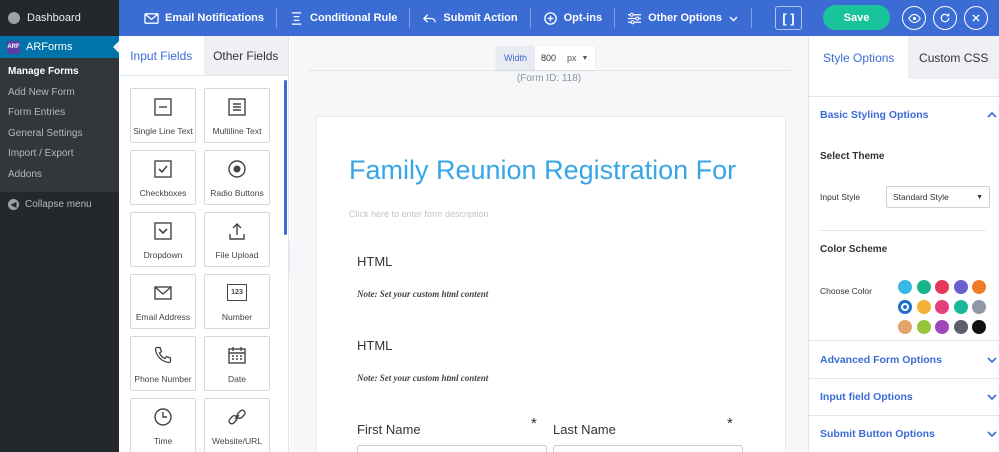  What do you see at coordinates (59, 205) in the screenshot?
I see `collapse-menu-button: ◀ Collapse menu` at bounding box center [59, 205].